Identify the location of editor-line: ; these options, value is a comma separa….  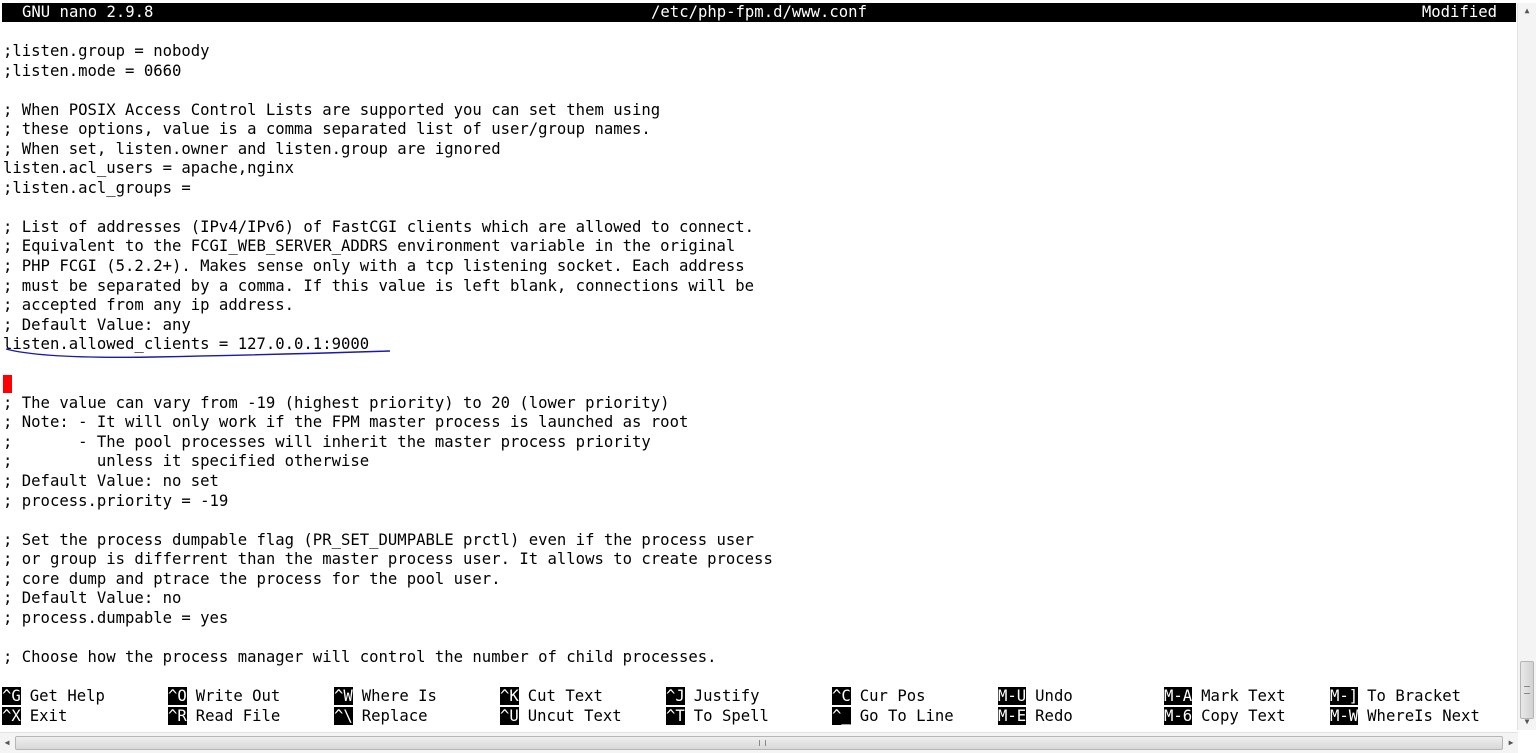
(753, 130).